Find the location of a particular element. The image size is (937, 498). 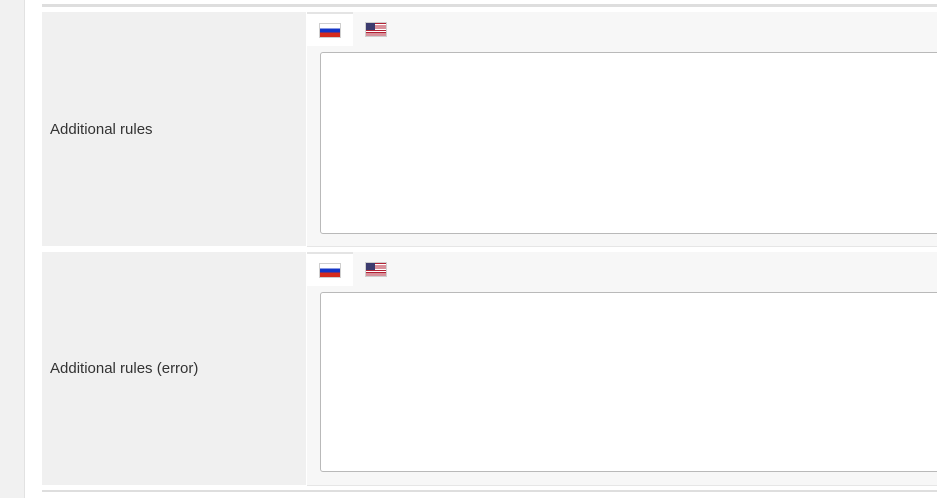

top-divider is located at coordinates (489, 5).